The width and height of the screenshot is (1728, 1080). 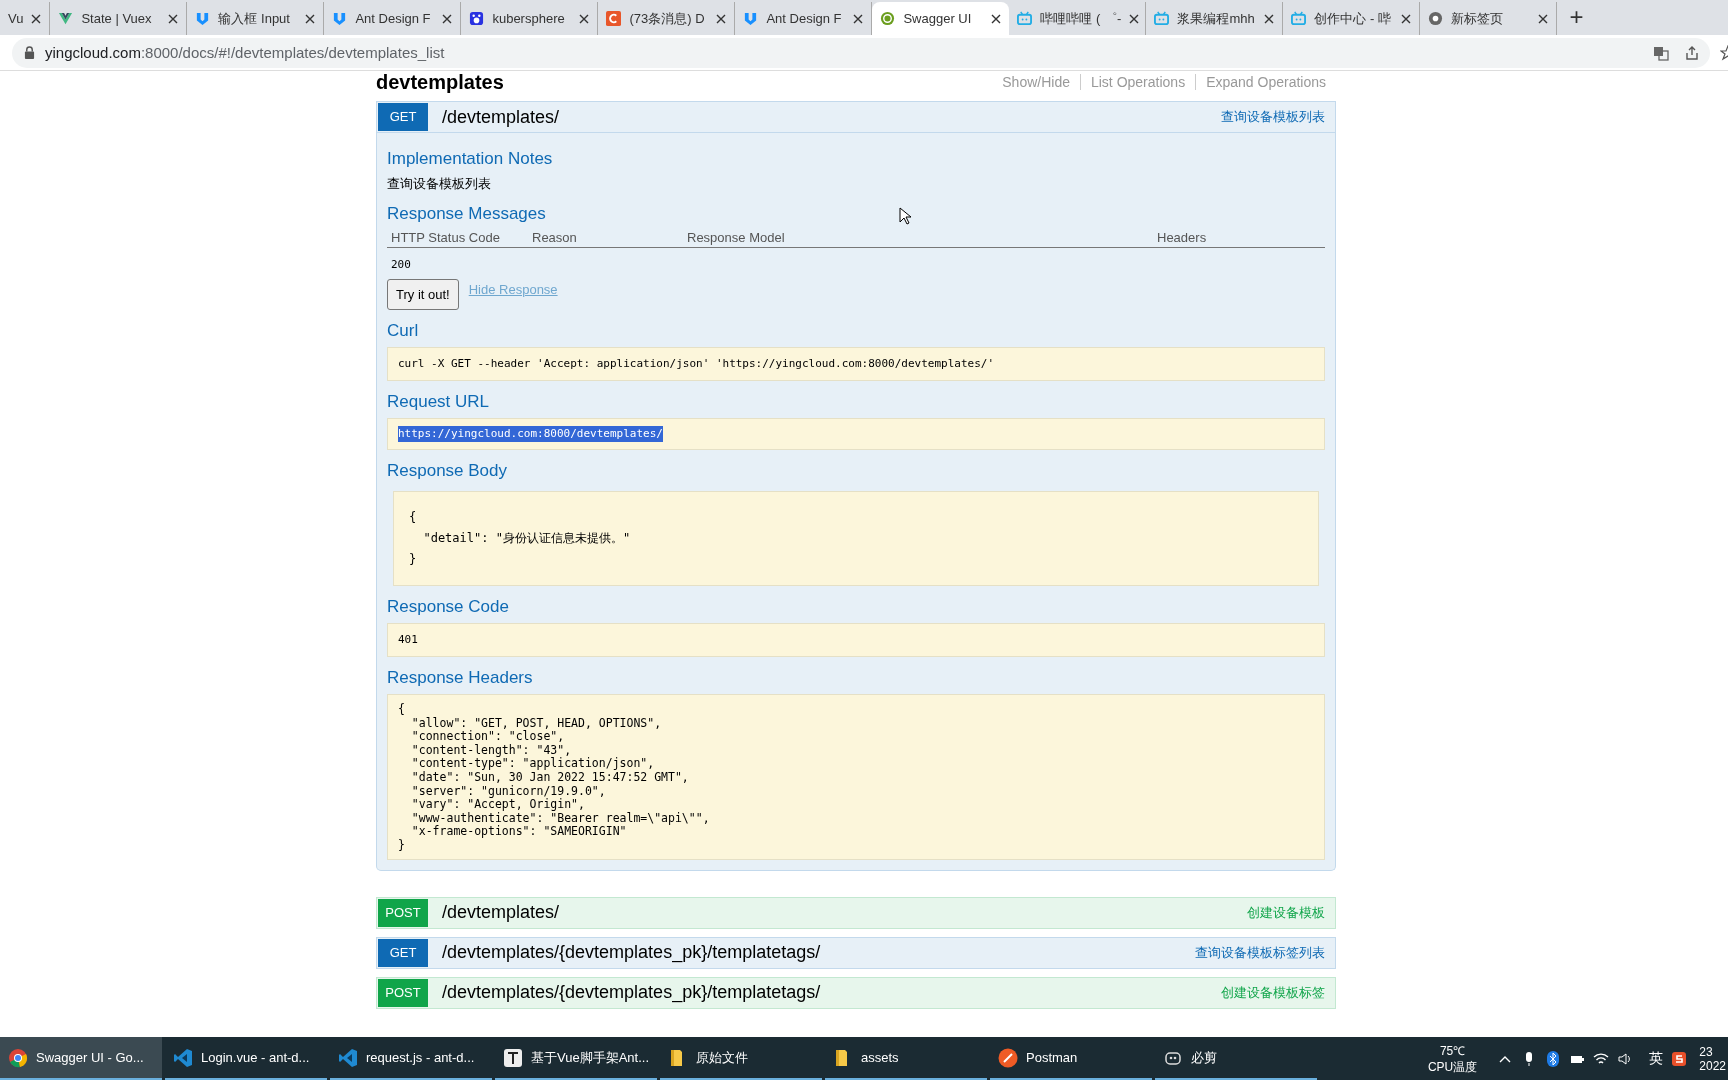 What do you see at coordinates (941, 18) in the screenshot?
I see `browser-tab: Swagger UI` at bounding box center [941, 18].